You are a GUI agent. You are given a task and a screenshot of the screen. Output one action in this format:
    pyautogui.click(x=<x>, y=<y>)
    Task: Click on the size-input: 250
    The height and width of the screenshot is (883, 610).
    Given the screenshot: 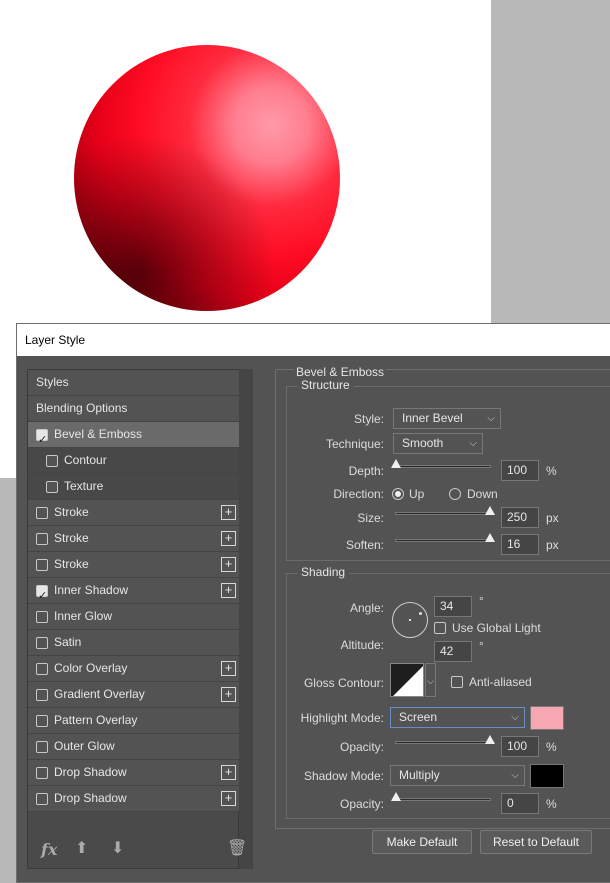 What is the action you would take?
    pyautogui.click(x=520, y=517)
    